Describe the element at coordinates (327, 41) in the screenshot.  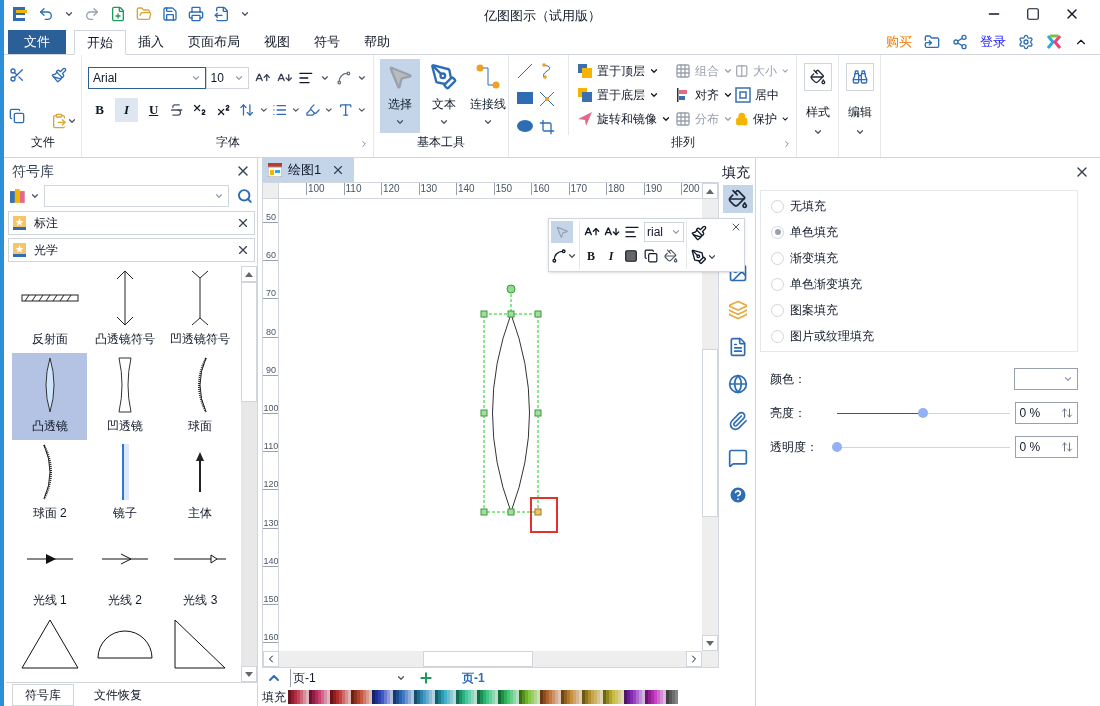
I see `ribbon-tab: 符号` at that location.